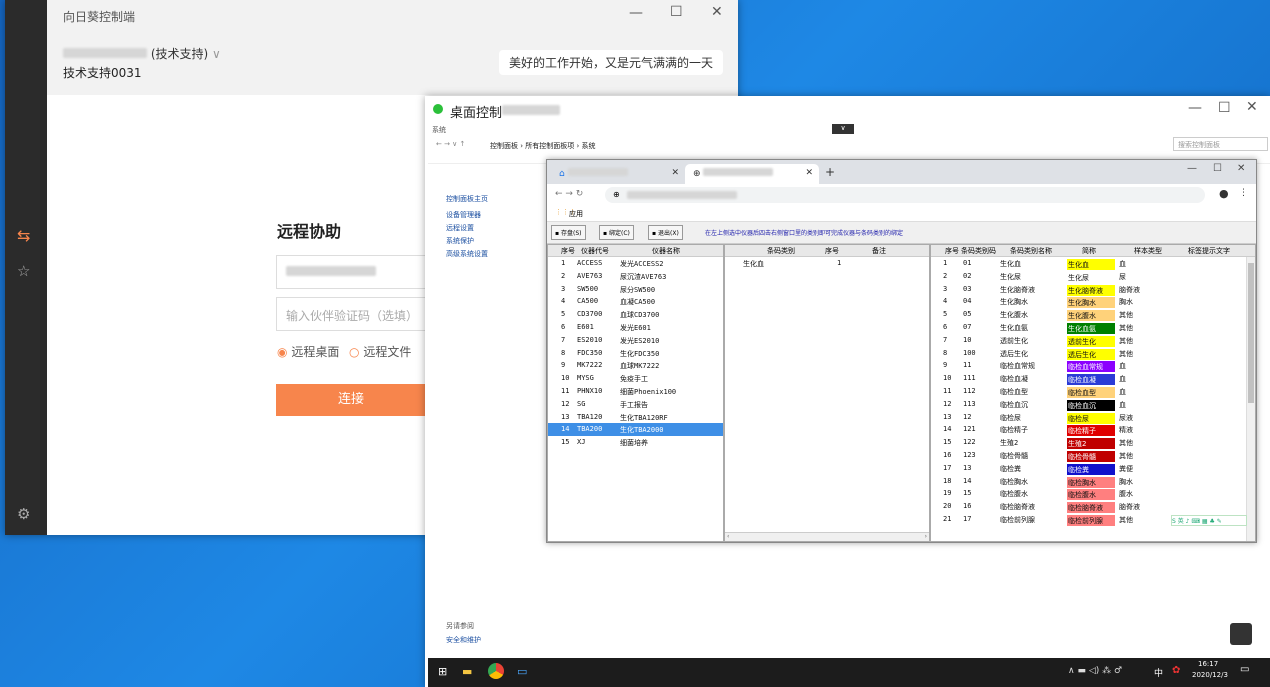  I want to click on cp-link-remote-settings: 远程设置, so click(460, 228).